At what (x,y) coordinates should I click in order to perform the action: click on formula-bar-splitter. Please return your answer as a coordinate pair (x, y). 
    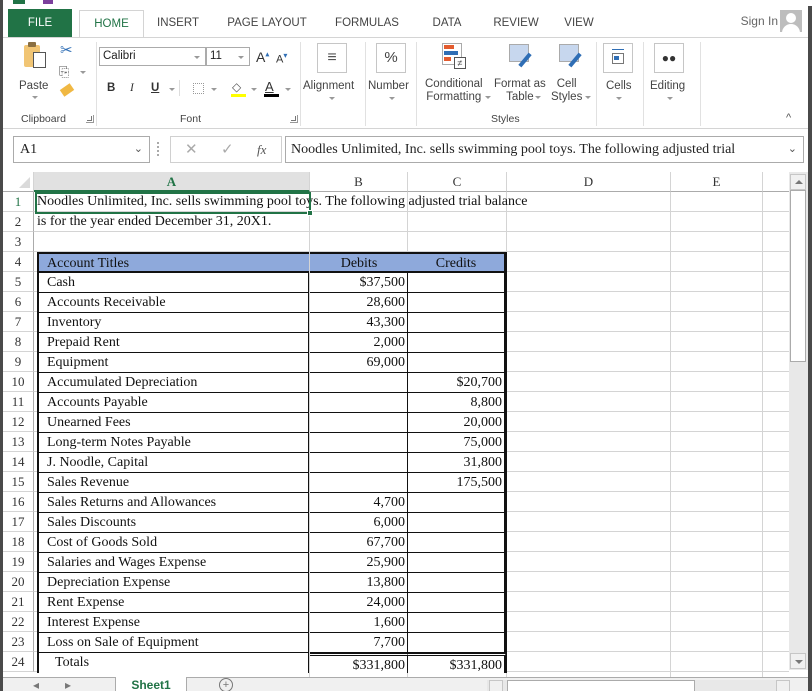
    Looking at the image, I should click on (158, 149).